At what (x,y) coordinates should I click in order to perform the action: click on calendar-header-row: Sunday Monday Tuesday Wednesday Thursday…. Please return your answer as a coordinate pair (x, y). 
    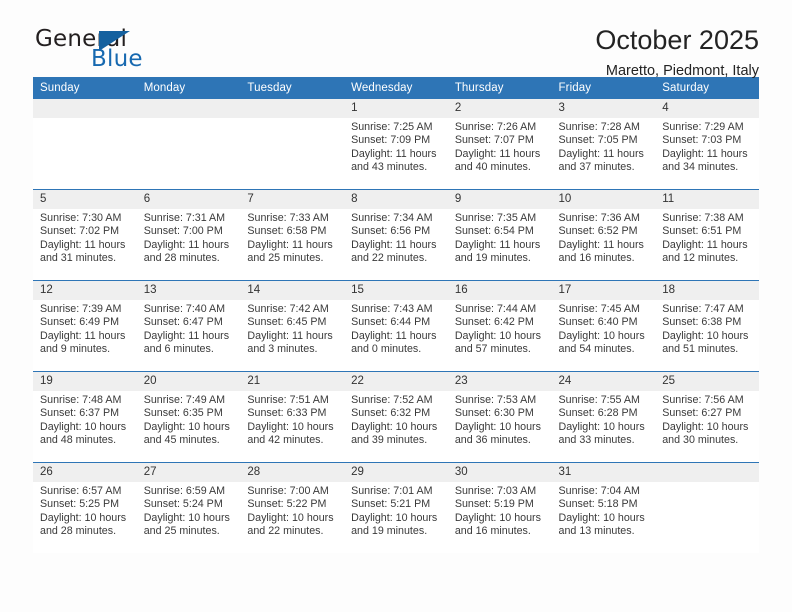
    Looking at the image, I should click on (396, 88).